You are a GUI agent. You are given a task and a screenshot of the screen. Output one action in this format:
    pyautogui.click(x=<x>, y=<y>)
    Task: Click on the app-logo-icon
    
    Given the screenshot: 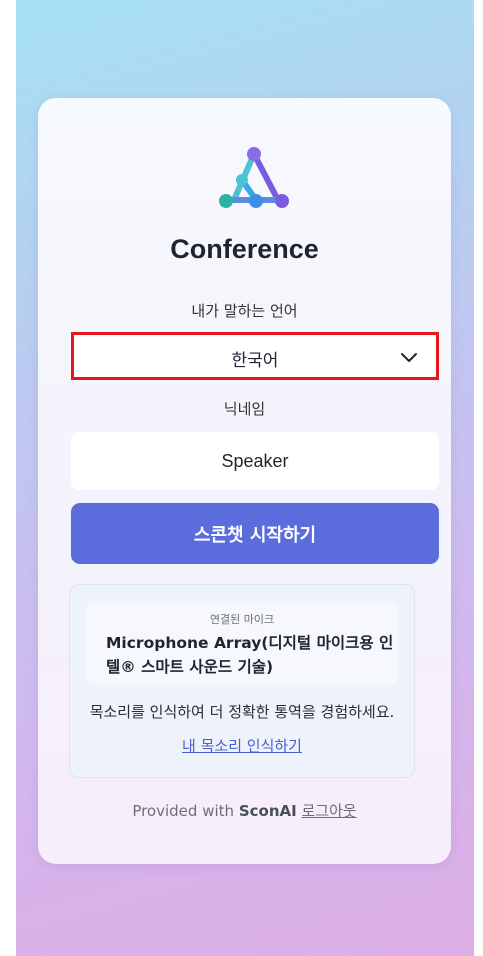 What is the action you would take?
    pyautogui.click(x=254, y=177)
    